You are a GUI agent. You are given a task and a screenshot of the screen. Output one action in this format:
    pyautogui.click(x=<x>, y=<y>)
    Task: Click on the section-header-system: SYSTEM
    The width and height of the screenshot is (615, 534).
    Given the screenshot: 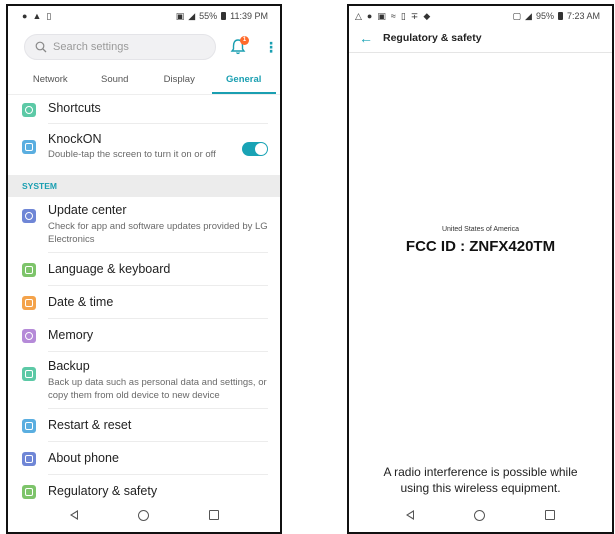 What is the action you would take?
    pyautogui.click(x=144, y=186)
    